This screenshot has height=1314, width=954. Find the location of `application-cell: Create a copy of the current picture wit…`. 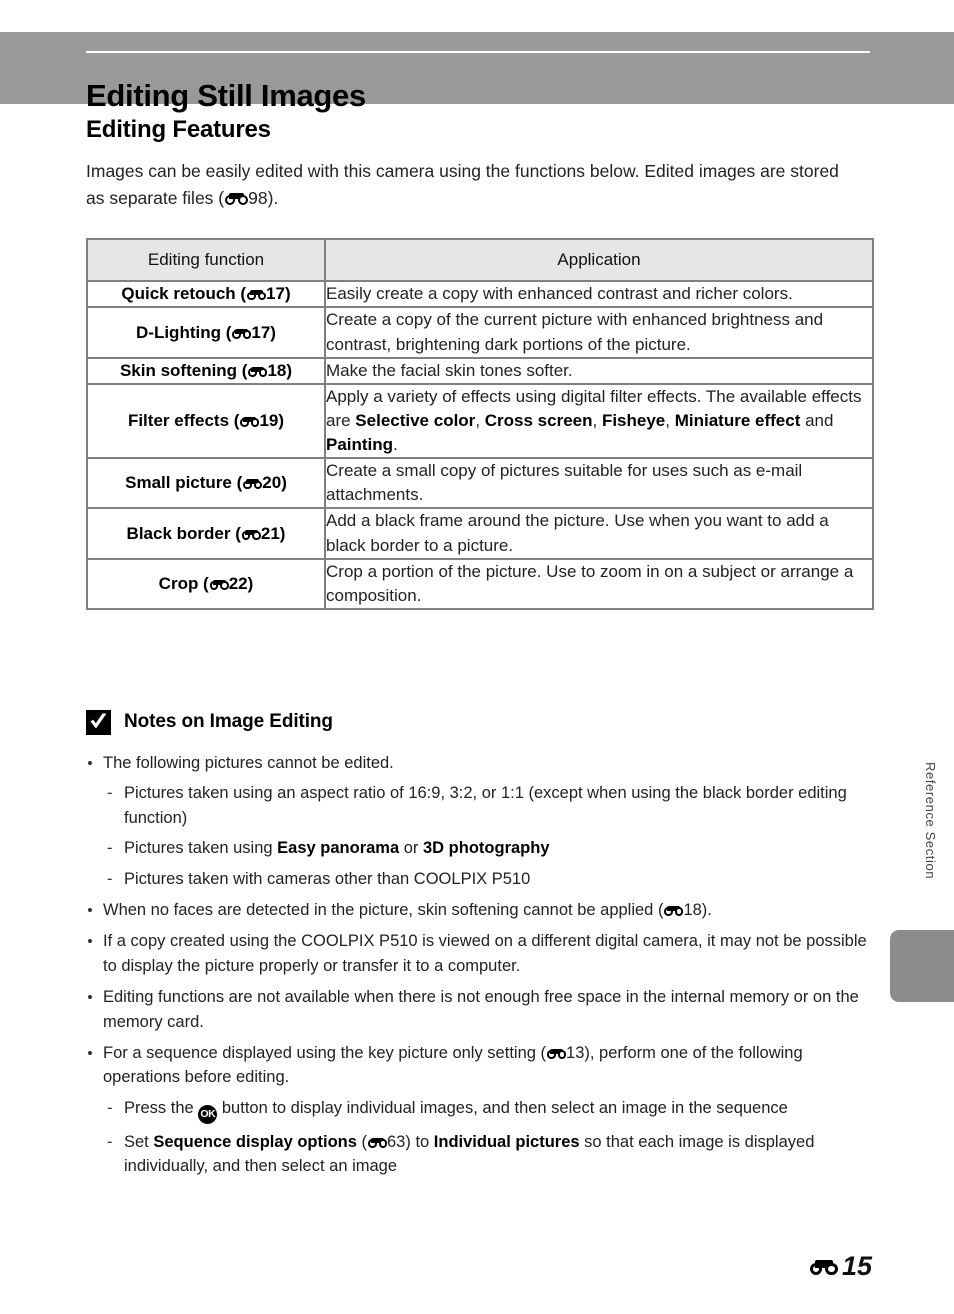

application-cell: Create a copy of the current picture wit… is located at coordinates (599, 332).